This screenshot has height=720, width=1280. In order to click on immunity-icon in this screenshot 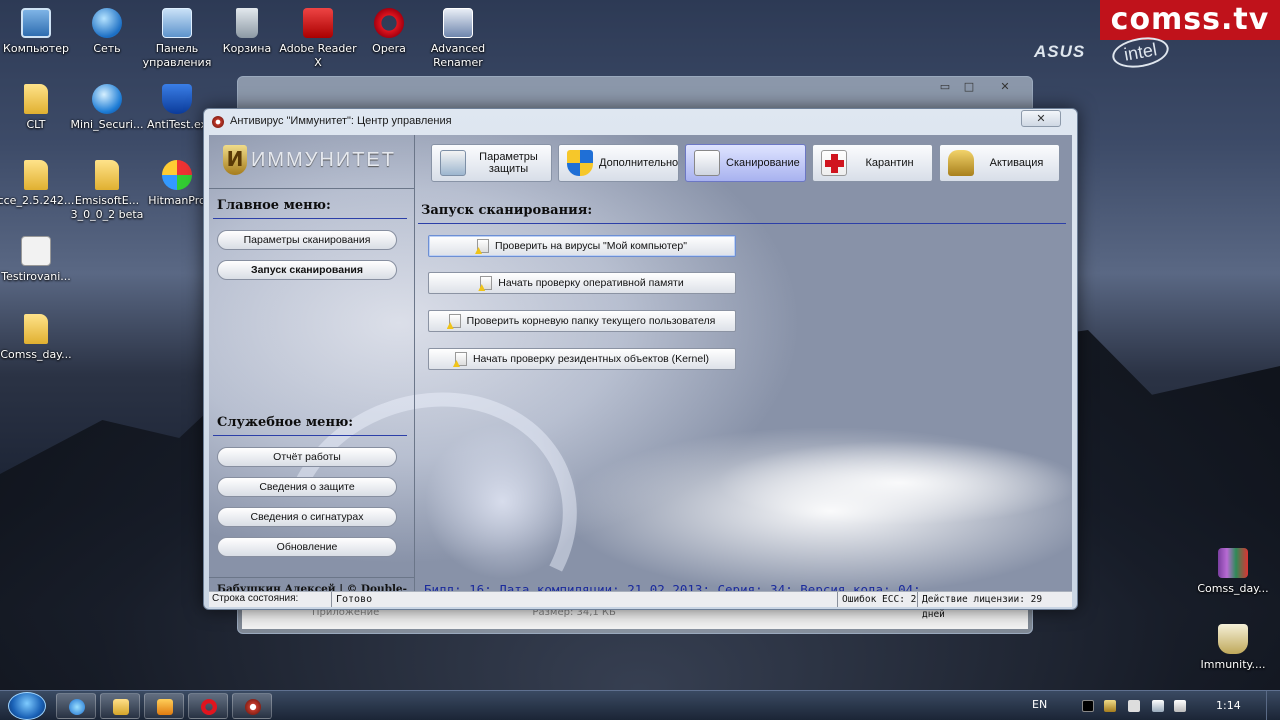, I will do `click(253, 707)`.